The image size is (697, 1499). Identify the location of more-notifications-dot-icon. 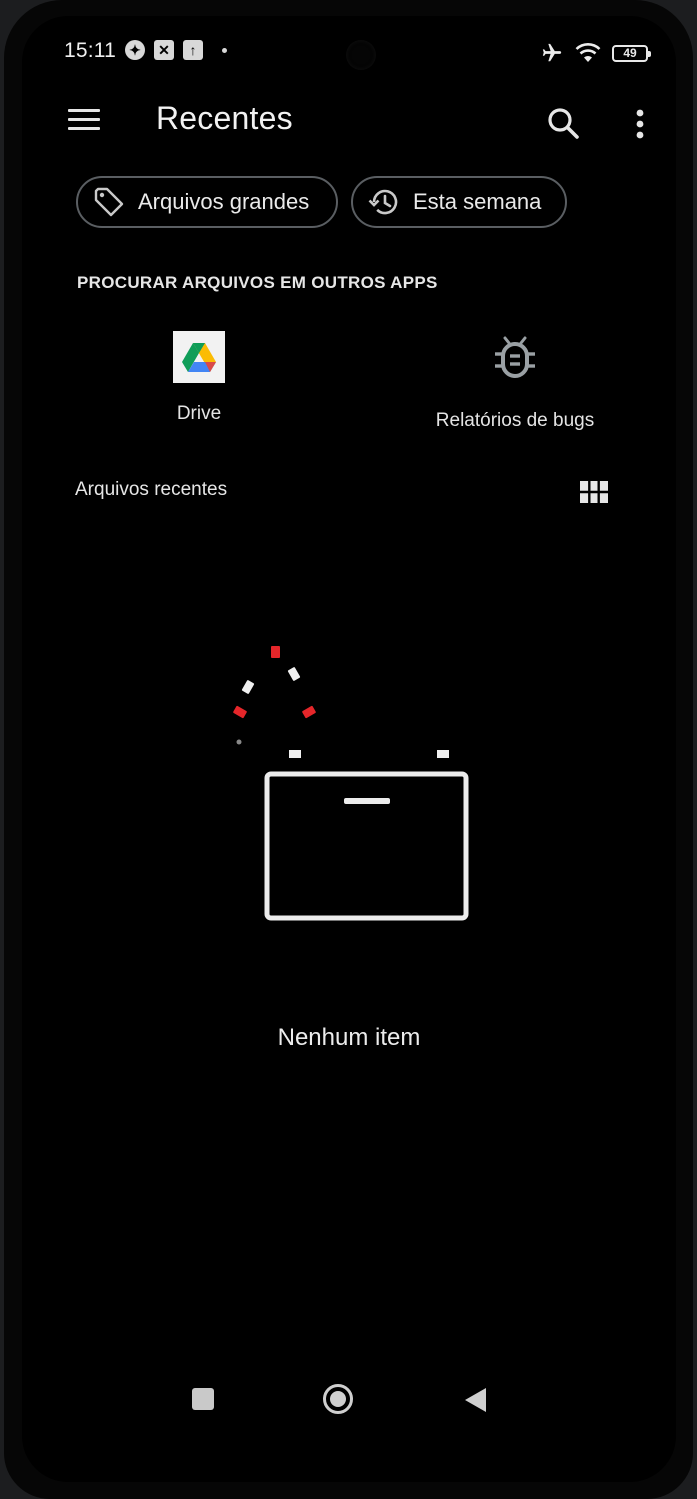
(224, 50).